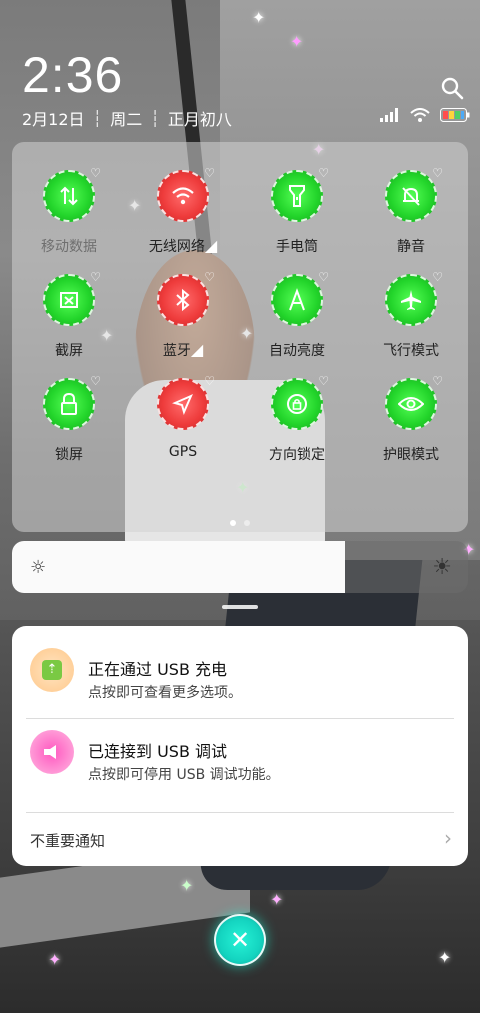 The width and height of the screenshot is (480, 1013). I want to click on tile-wifi: ♡ 无线网络 ◢, so click(183, 211).